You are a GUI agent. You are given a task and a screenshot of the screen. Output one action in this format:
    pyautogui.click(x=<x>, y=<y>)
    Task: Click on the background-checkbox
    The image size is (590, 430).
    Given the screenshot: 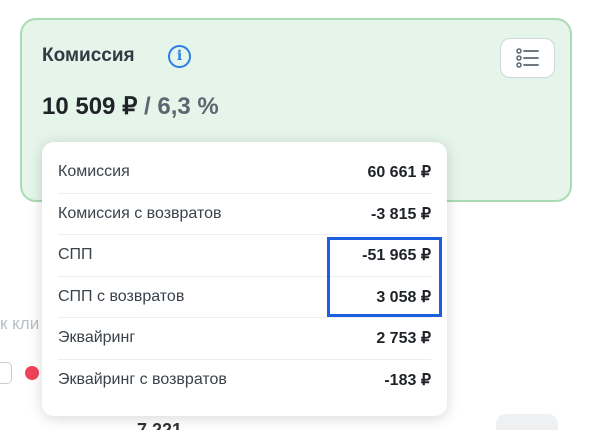 What is the action you would take?
    pyautogui.click(x=6, y=373)
    